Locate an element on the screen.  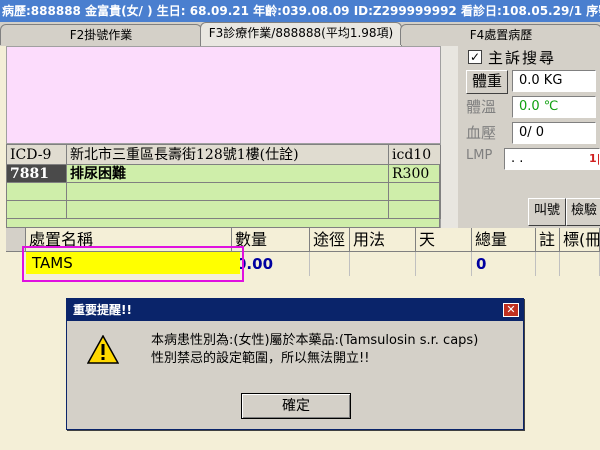
vertical-scrollbar is located at coordinates (449, 137).